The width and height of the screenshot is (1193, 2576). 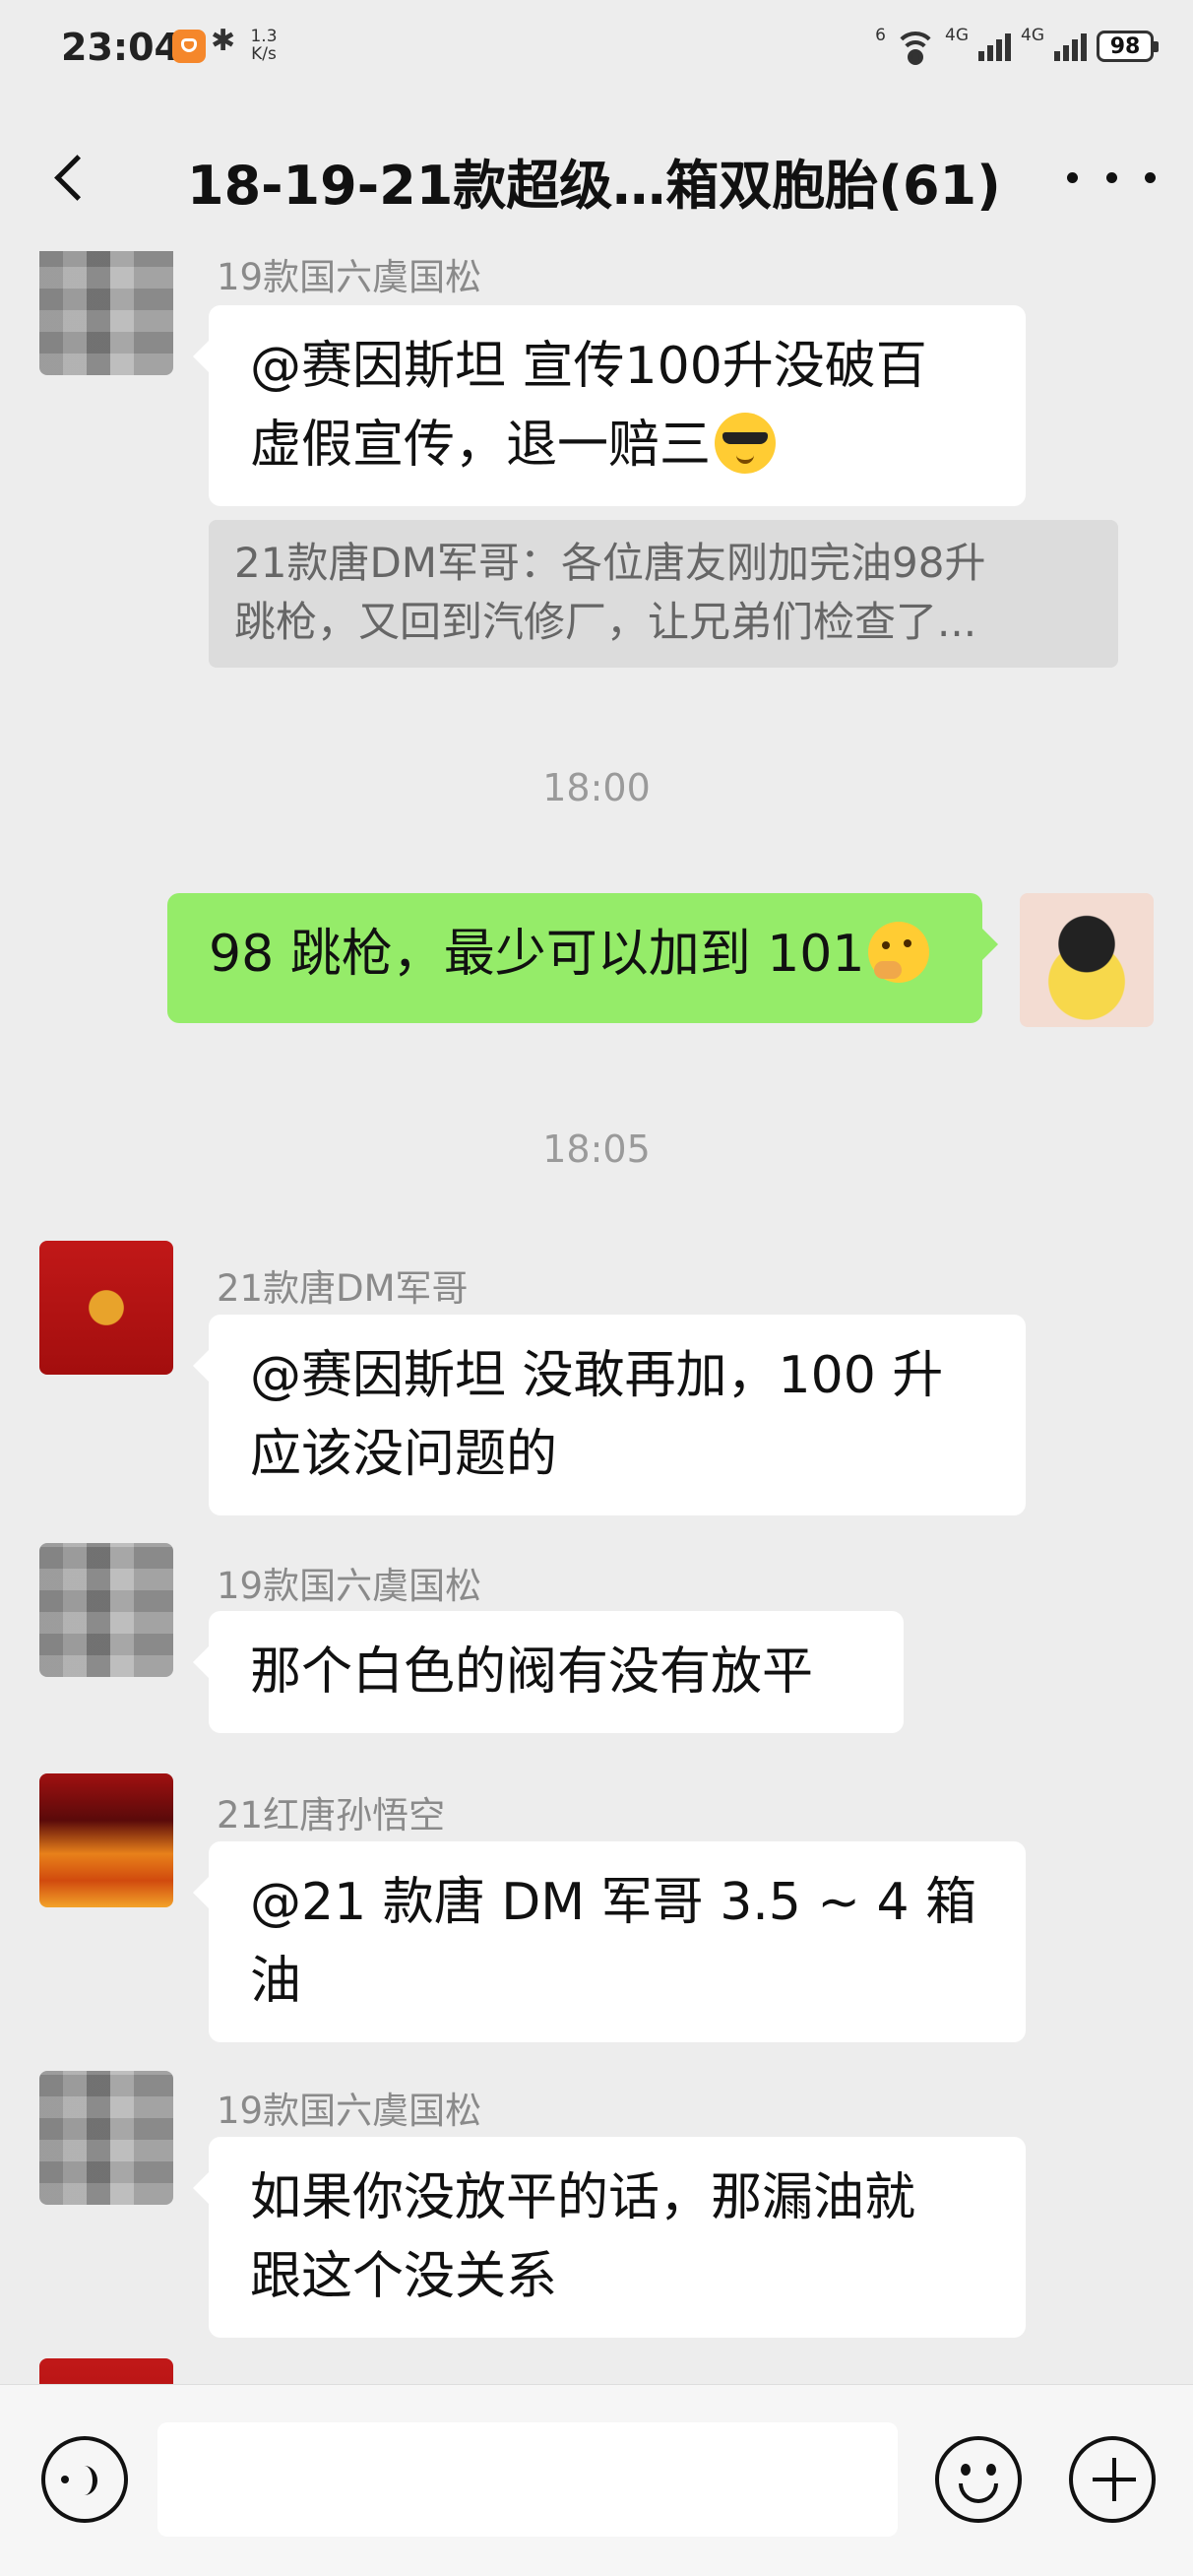 What do you see at coordinates (617, 445) in the screenshot?
I see `message-text: 虚假宣传，退一赔三` at bounding box center [617, 445].